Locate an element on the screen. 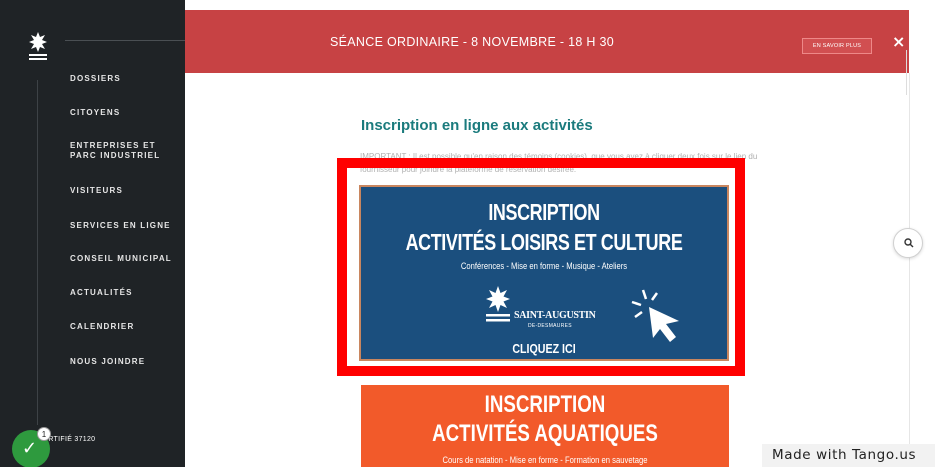 Image resolution: width=935 pixels, height=467 pixels. sidebar-divider is located at coordinates (125, 40).